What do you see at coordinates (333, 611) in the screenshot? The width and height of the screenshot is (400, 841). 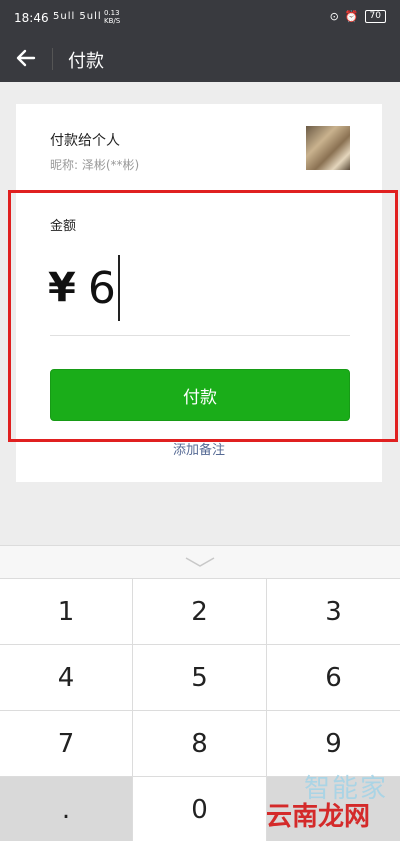 I see `key-3: 3` at bounding box center [333, 611].